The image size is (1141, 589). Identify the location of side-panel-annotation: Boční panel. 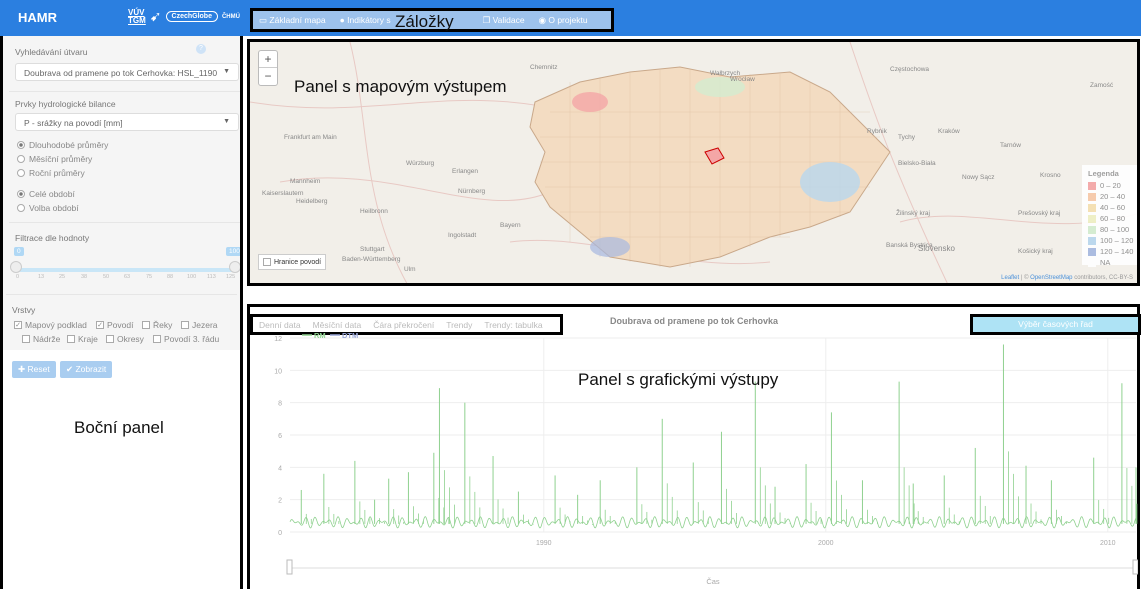
(119, 427).